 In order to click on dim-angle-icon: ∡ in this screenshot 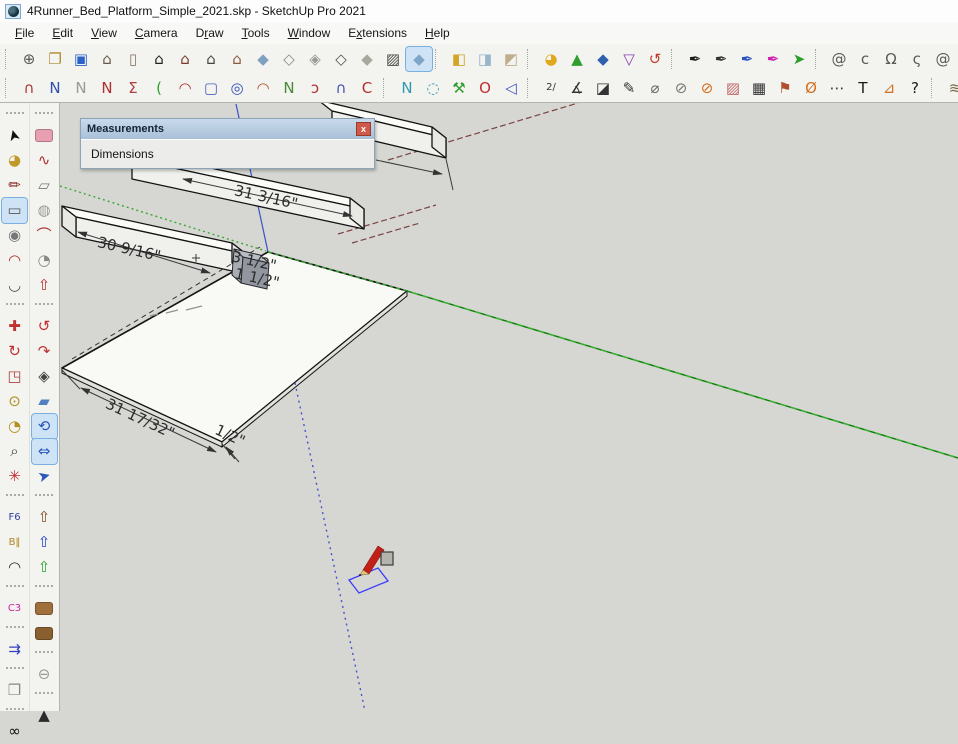, I will do `click(577, 88)`.